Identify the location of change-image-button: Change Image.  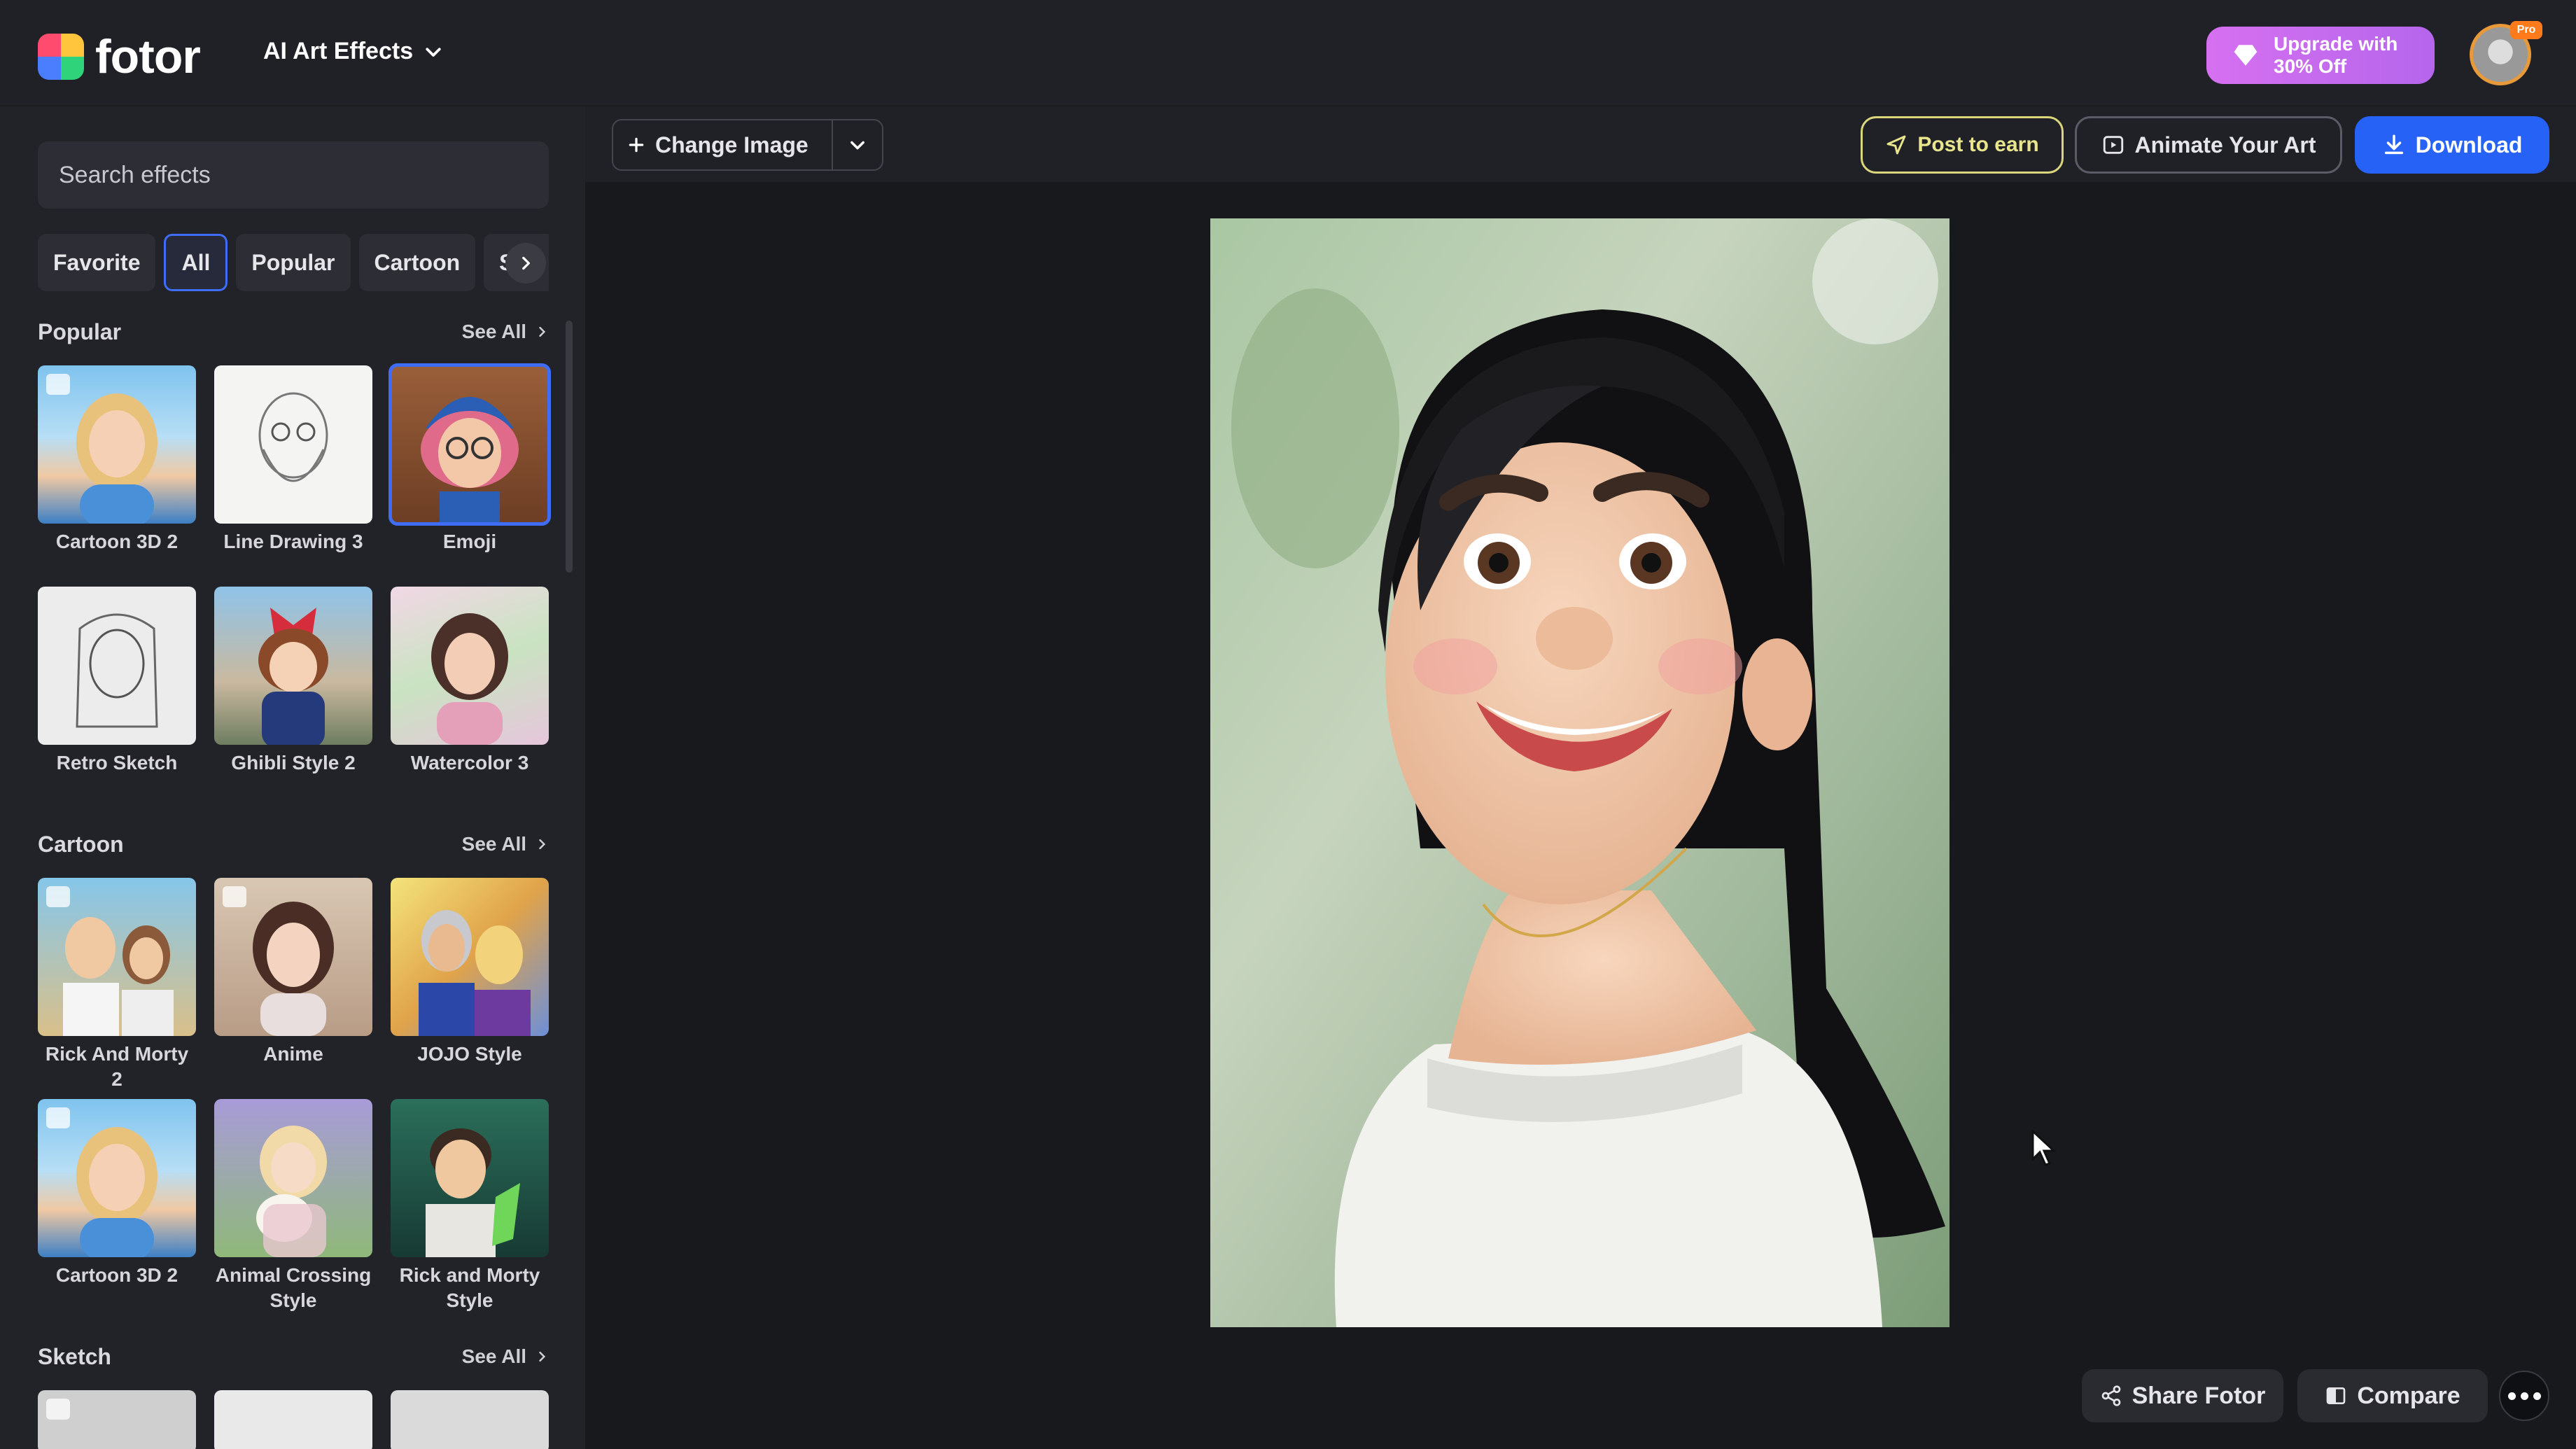
(722, 145).